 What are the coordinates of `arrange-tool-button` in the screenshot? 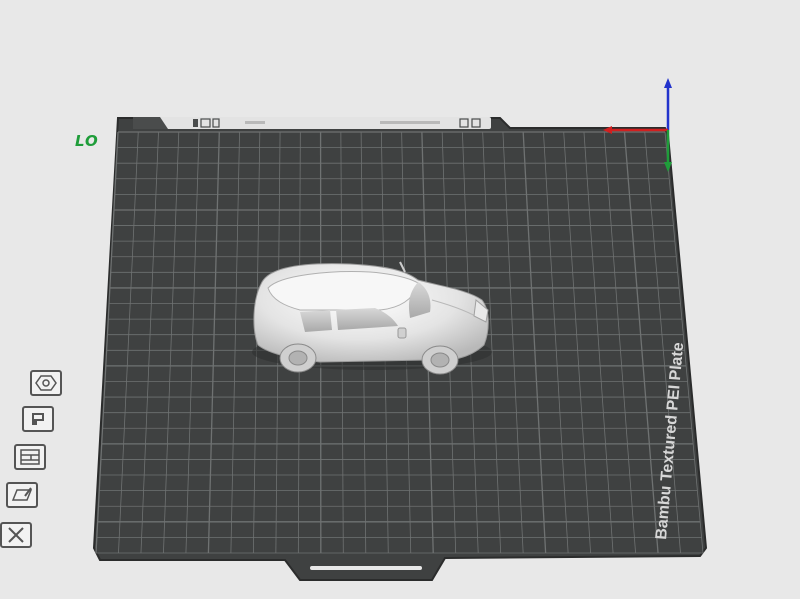 It's located at (38, 419).